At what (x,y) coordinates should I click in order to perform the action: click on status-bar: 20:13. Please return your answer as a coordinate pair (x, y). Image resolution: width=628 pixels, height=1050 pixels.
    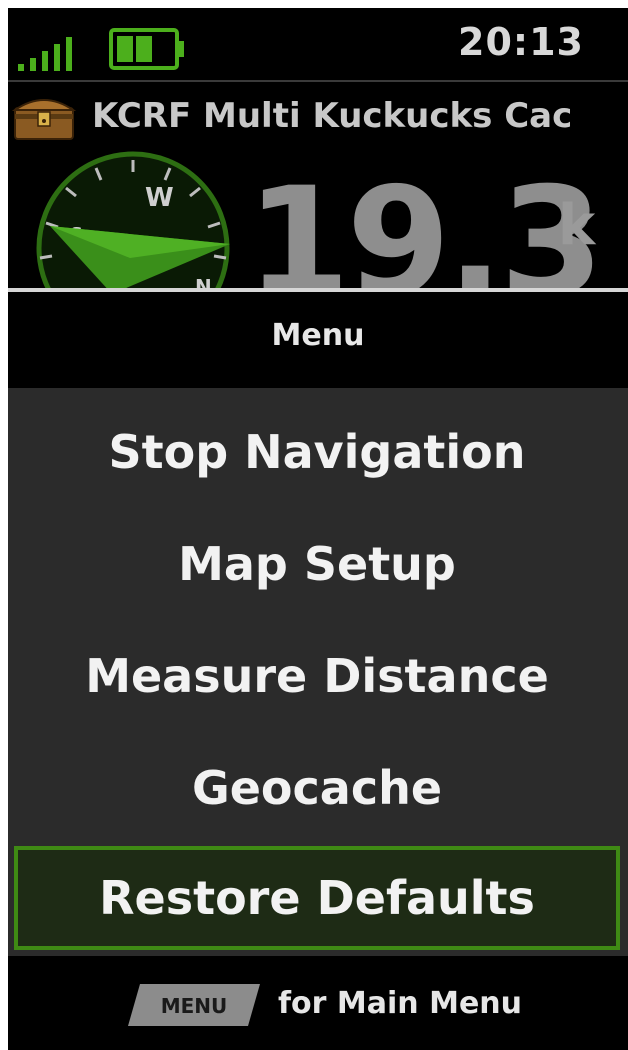
    Looking at the image, I should click on (318, 44).